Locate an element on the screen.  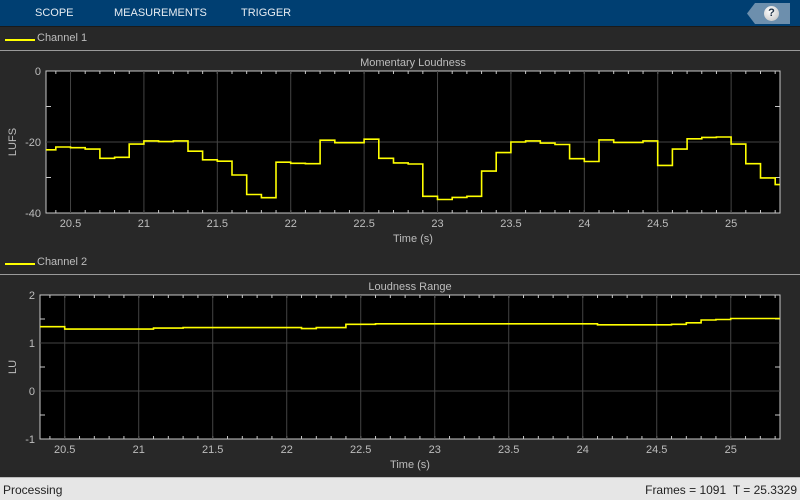
legend-channel-2: Channel 2 is located at coordinates (400, 263).